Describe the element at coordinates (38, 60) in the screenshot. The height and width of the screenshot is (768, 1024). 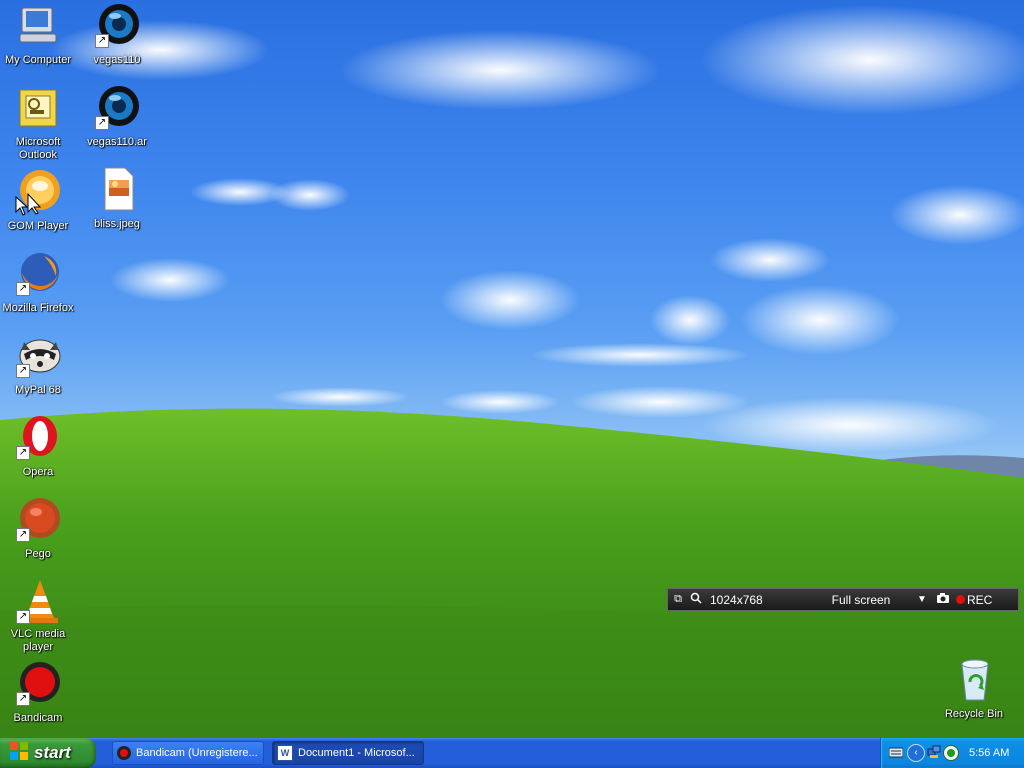
I see `icon-label: My Computer` at that location.